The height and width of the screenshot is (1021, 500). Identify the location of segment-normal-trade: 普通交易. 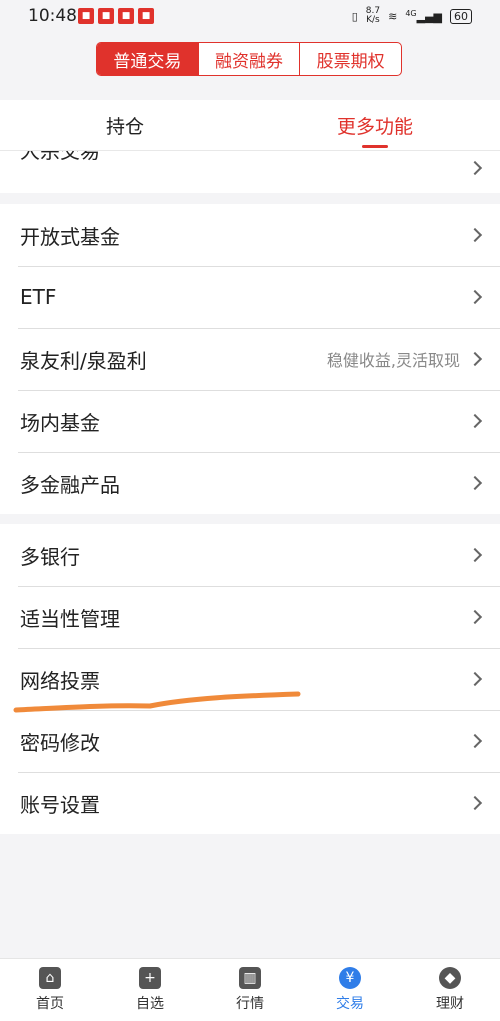
(147, 59).